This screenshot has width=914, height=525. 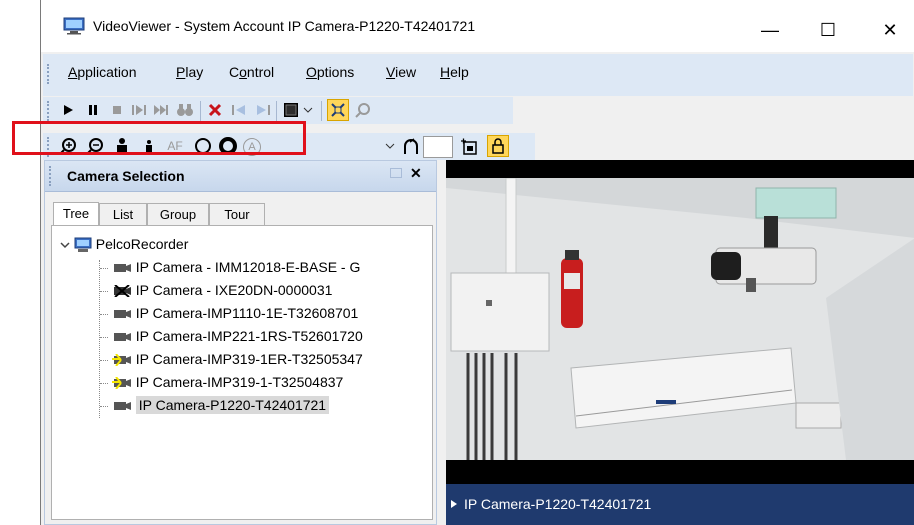 What do you see at coordinates (161, 110) in the screenshot?
I see `fast-forward-icon` at bounding box center [161, 110].